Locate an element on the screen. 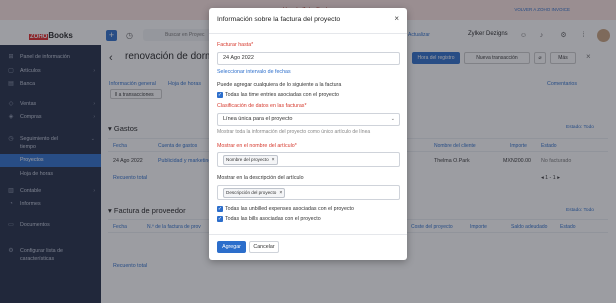 The image size is (616, 303). cancel-button: Cancelar is located at coordinates (264, 247).